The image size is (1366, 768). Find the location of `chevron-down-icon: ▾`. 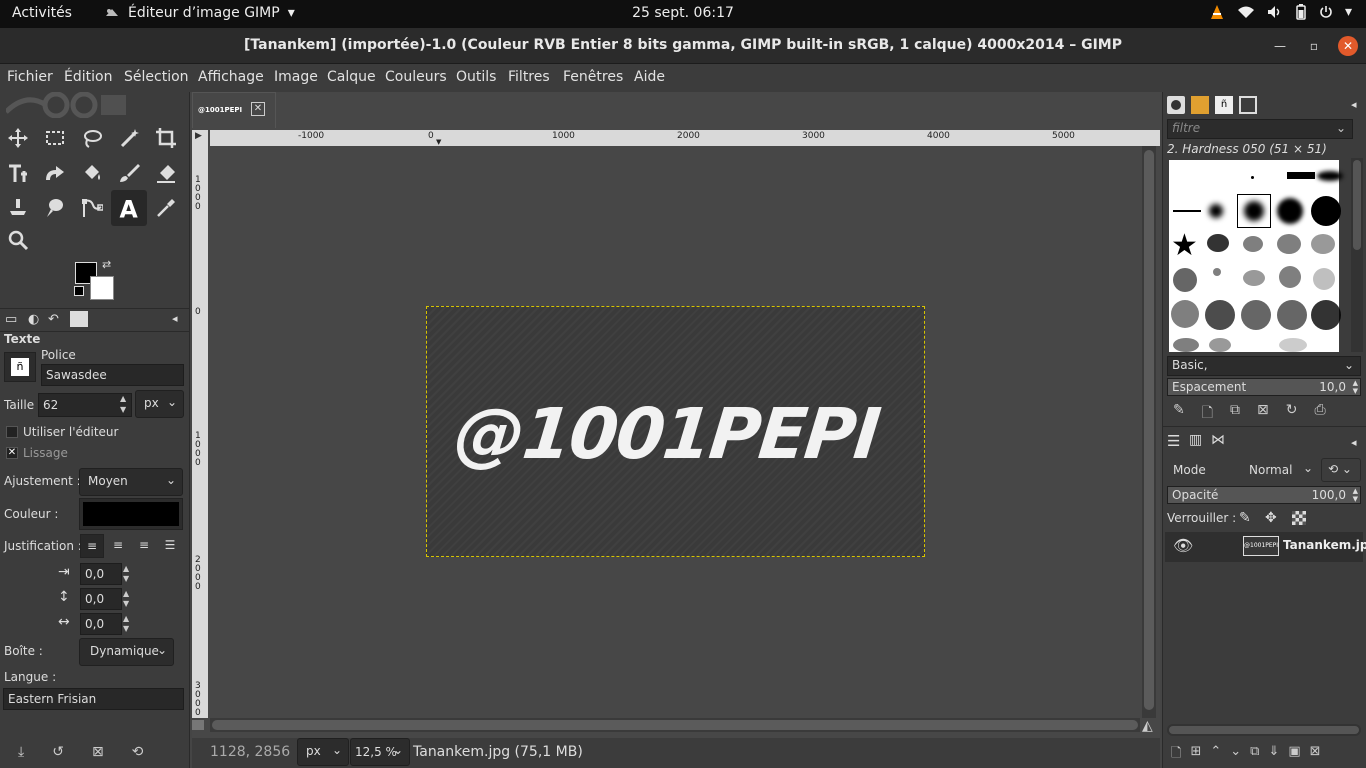

chevron-down-icon: ▾ is located at coordinates (1348, 12).